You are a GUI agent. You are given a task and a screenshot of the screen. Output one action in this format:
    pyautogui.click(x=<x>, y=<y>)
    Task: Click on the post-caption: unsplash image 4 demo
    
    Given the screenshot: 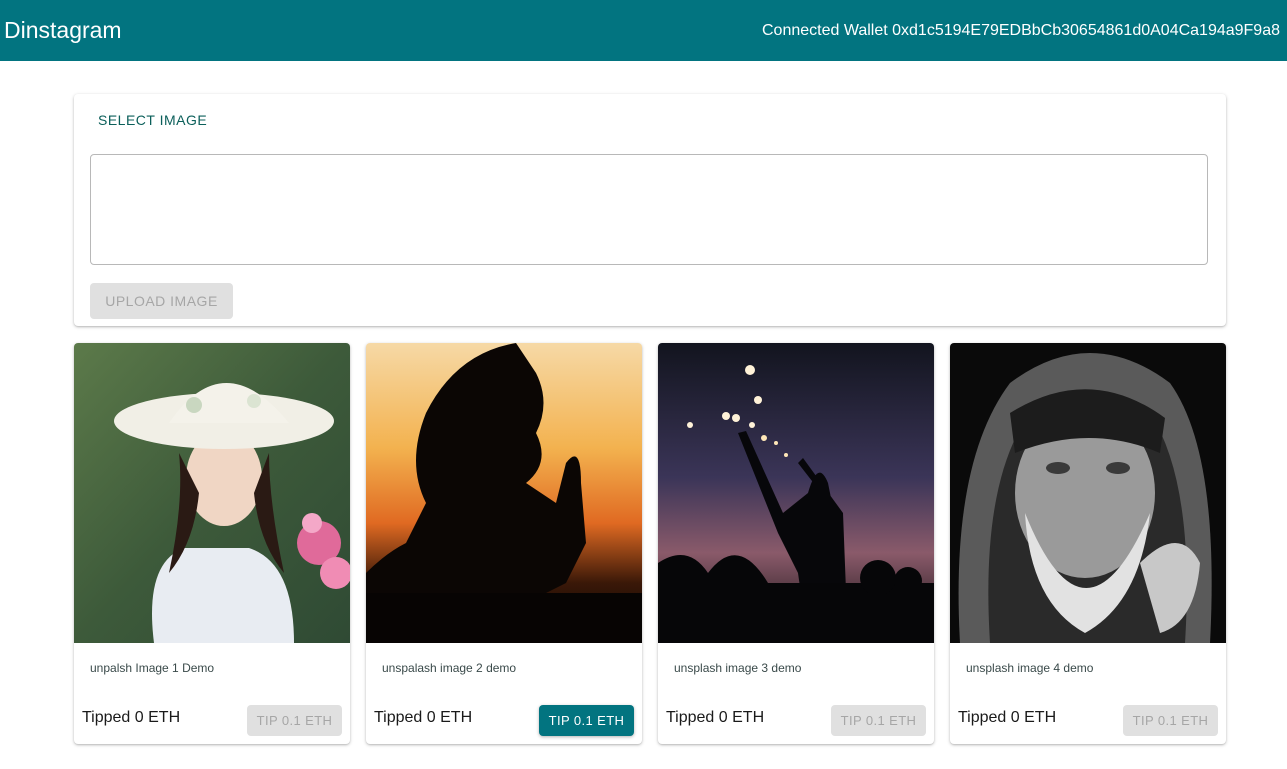 What is the action you would take?
    pyautogui.click(x=1030, y=668)
    